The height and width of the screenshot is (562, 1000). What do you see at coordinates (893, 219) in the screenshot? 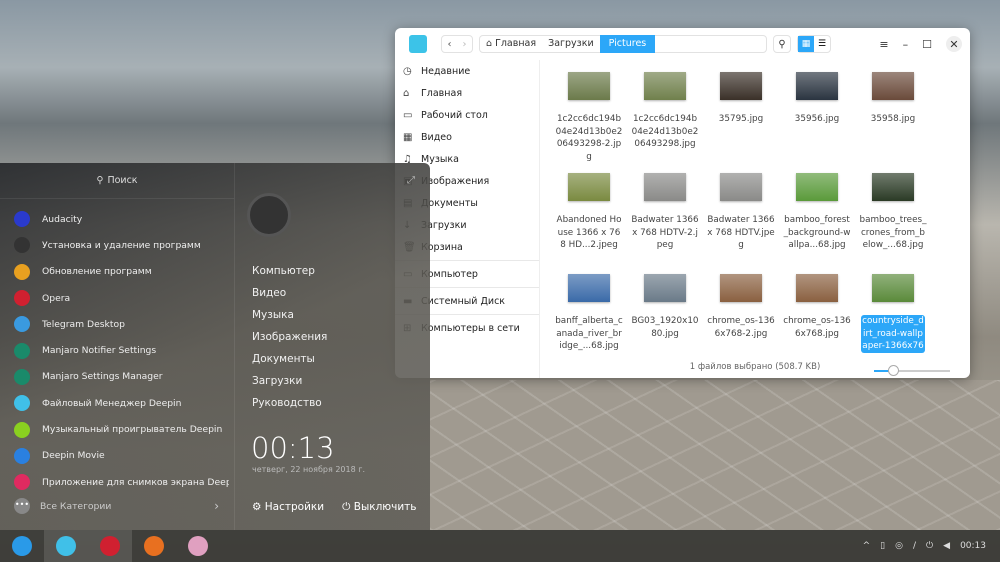
I see `file-item: bamboo_trees_crones_from_below_...68.jpg` at bounding box center [893, 219].